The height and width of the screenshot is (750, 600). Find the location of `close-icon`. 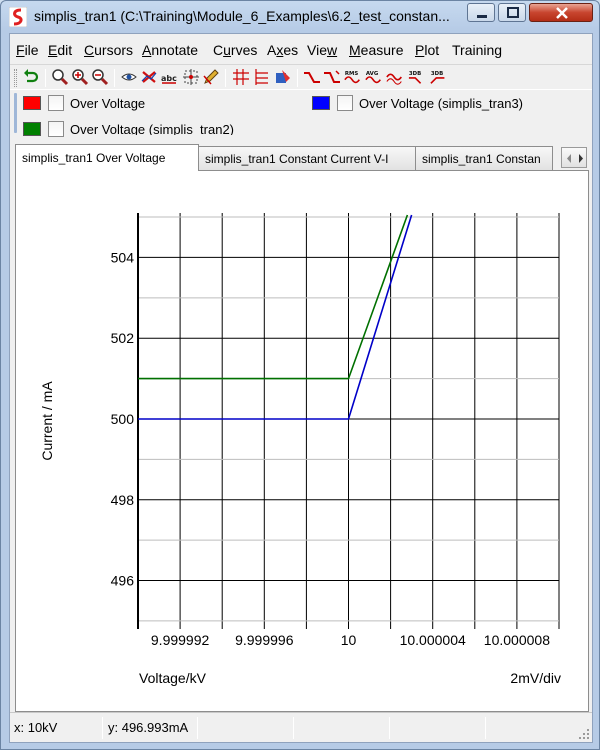

close-icon is located at coordinates (562, 13).